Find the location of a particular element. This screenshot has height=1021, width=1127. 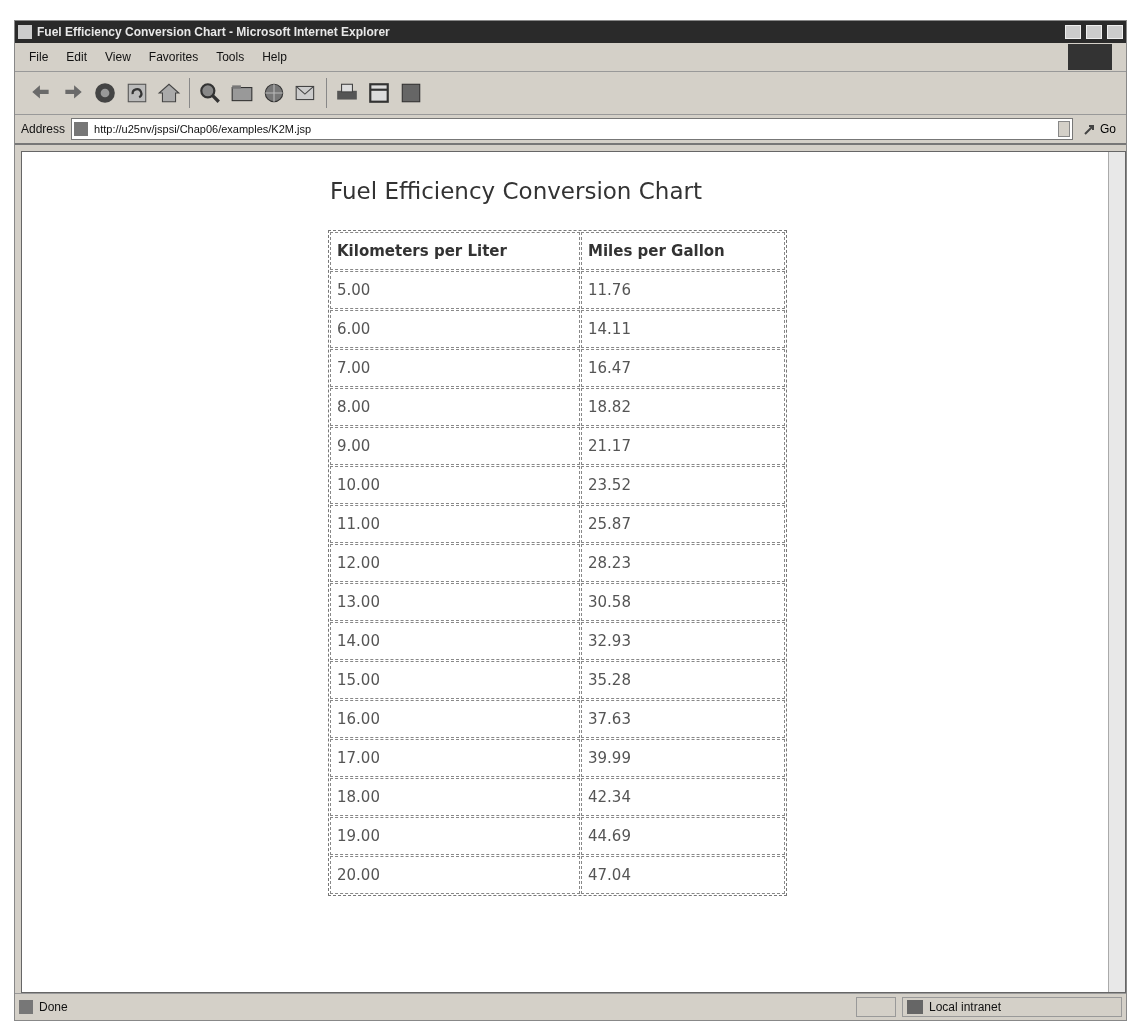

window-icon is located at coordinates (379, 93).